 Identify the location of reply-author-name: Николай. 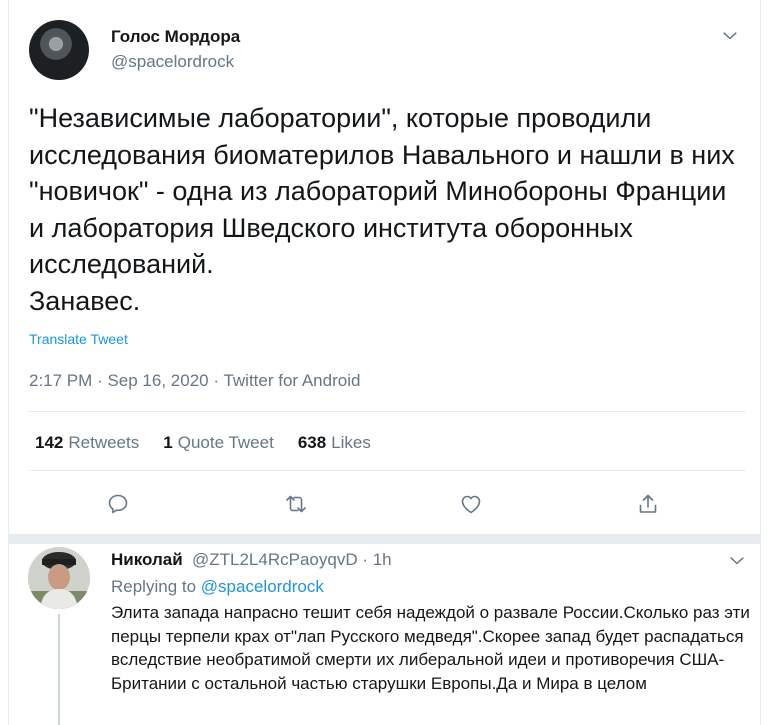
(147, 560).